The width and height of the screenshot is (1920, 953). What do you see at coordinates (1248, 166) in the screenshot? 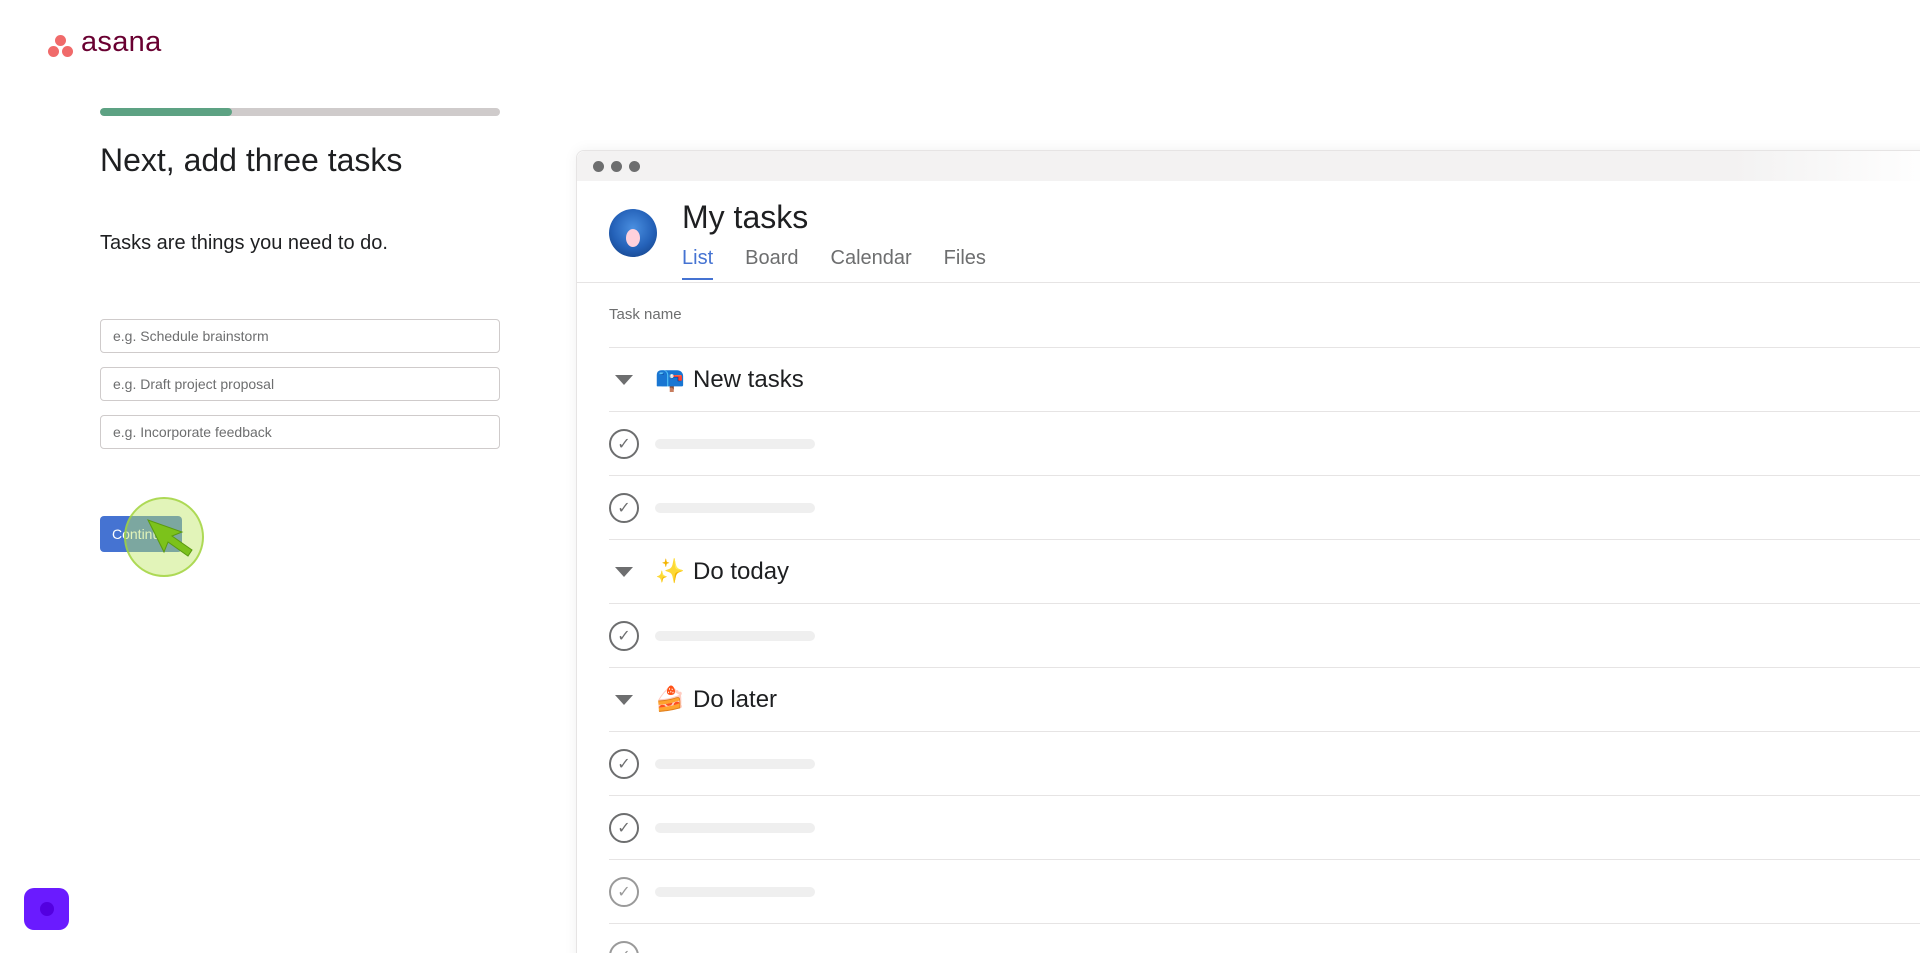
I see `window-titlebar` at bounding box center [1248, 166].